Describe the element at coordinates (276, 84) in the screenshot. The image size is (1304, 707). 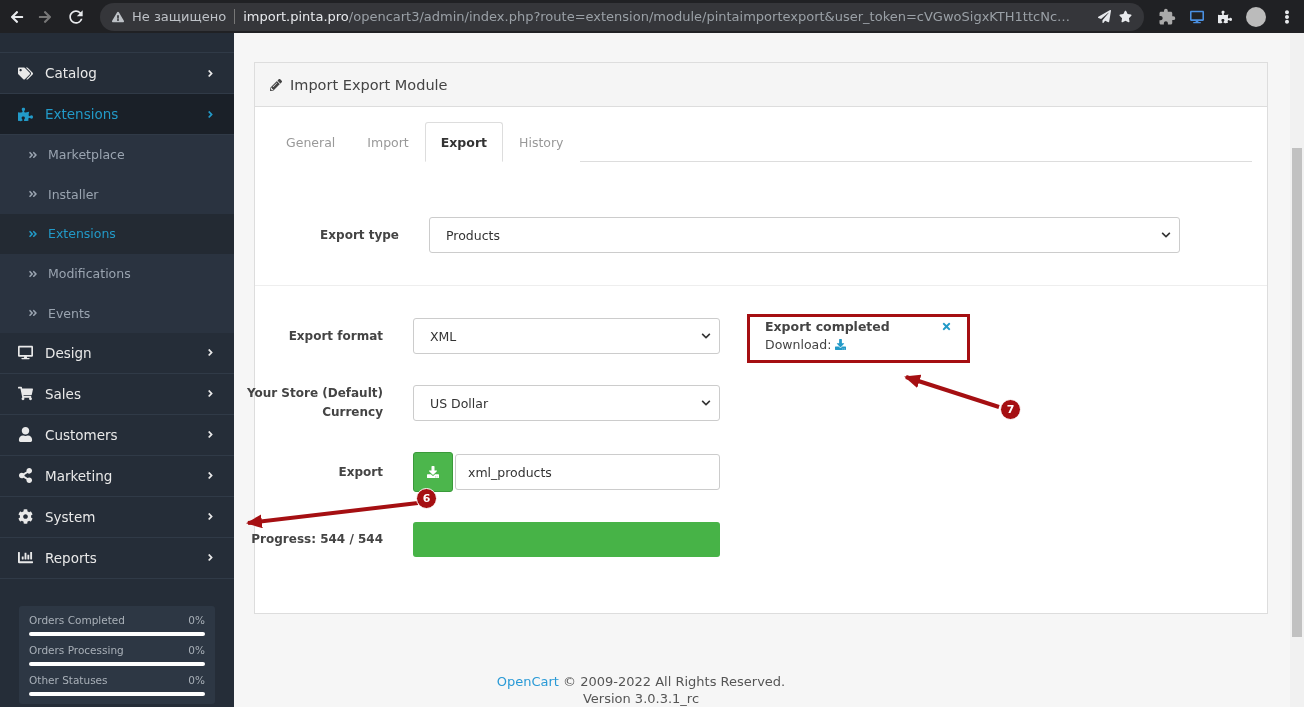
I see `pencil-icon` at that location.